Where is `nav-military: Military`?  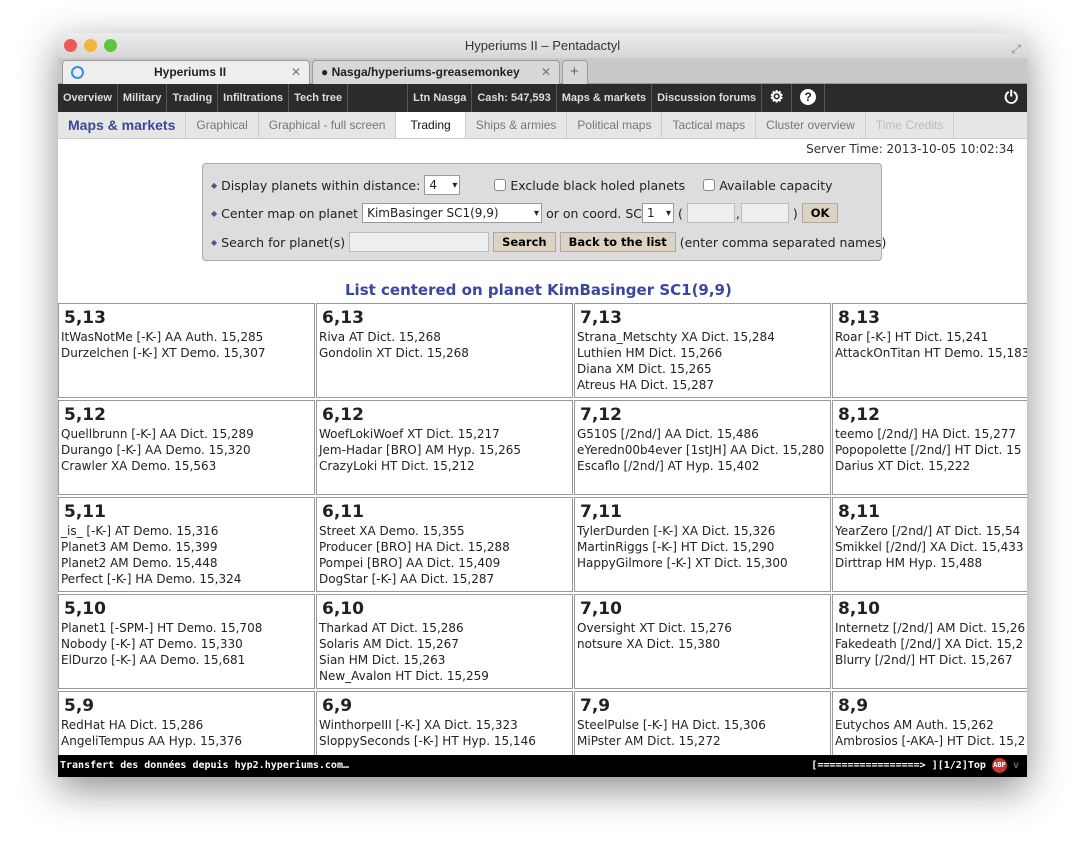
nav-military: Military is located at coordinates (143, 98).